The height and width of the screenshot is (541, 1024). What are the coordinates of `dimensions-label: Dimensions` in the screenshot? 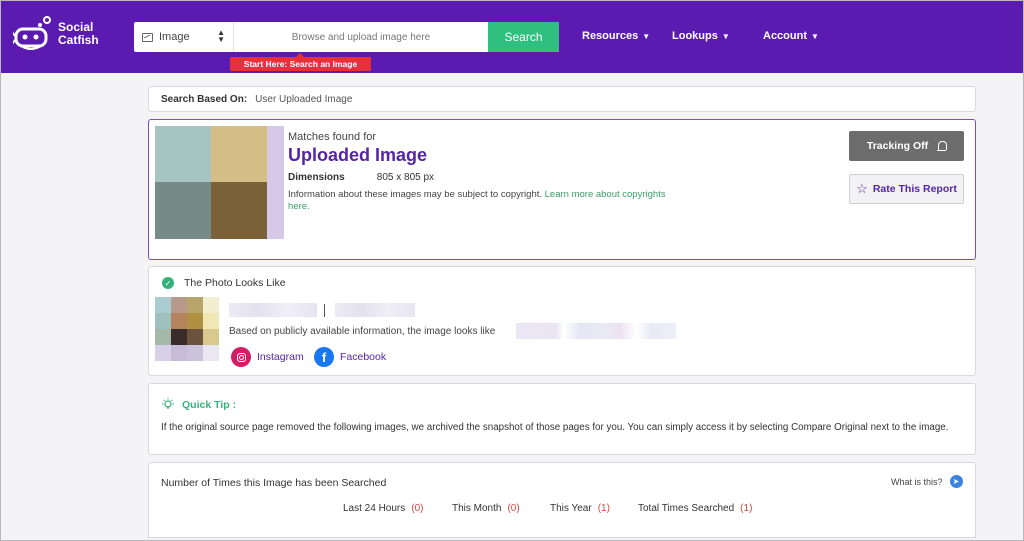 It's located at (316, 177).